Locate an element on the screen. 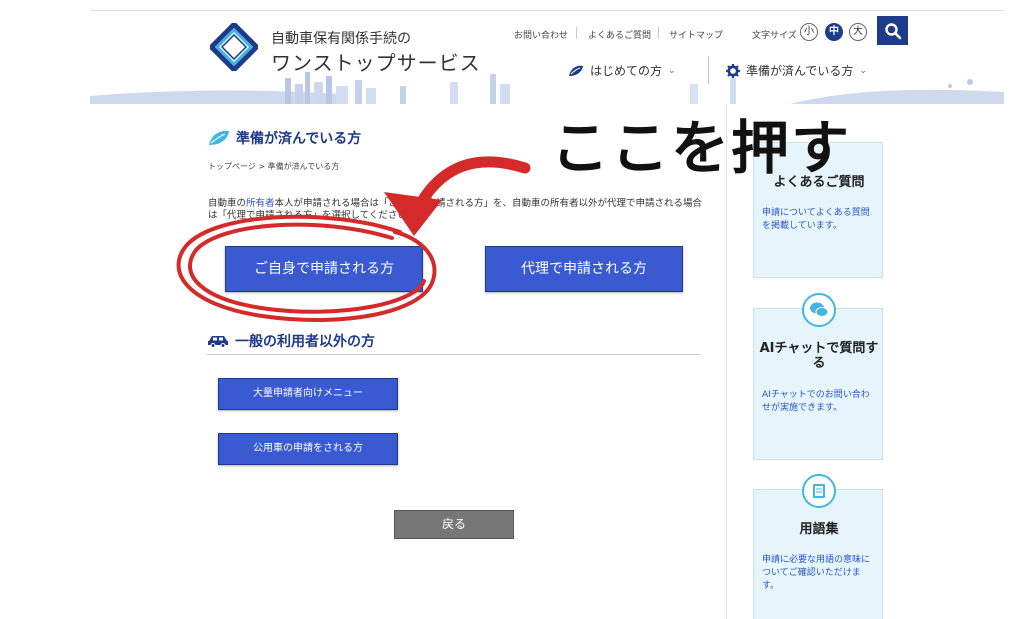 The width and height of the screenshot is (1024, 619). contact-link: お問い合わせ is located at coordinates (541, 34).